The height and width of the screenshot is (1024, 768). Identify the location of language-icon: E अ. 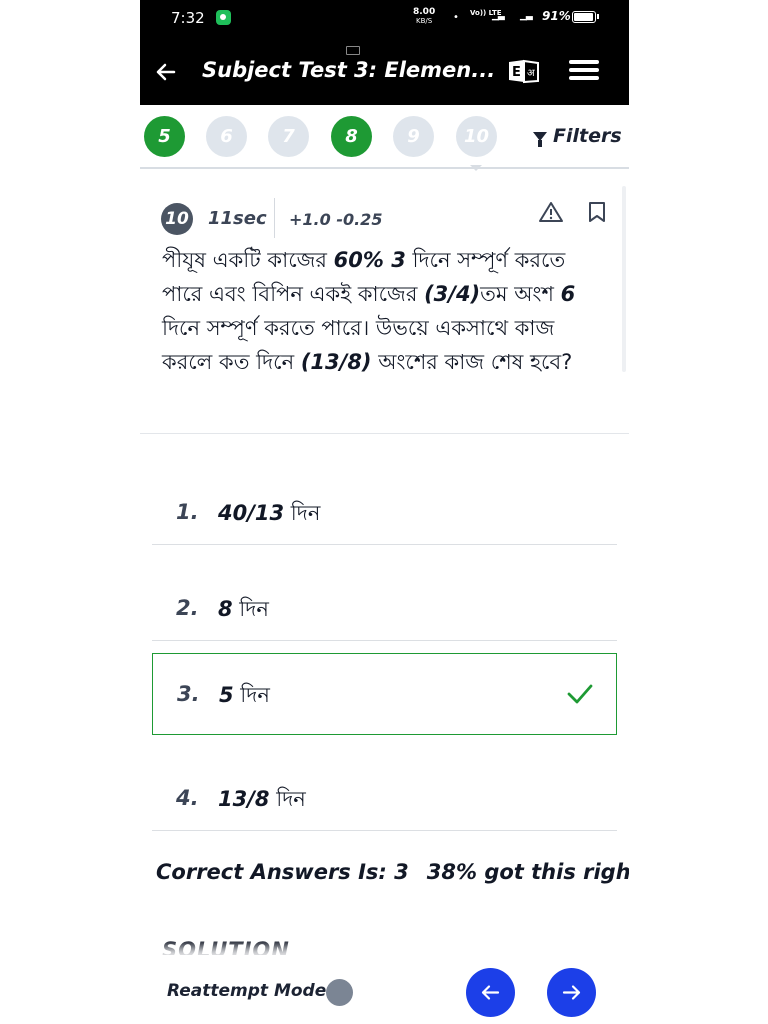
(524, 71).